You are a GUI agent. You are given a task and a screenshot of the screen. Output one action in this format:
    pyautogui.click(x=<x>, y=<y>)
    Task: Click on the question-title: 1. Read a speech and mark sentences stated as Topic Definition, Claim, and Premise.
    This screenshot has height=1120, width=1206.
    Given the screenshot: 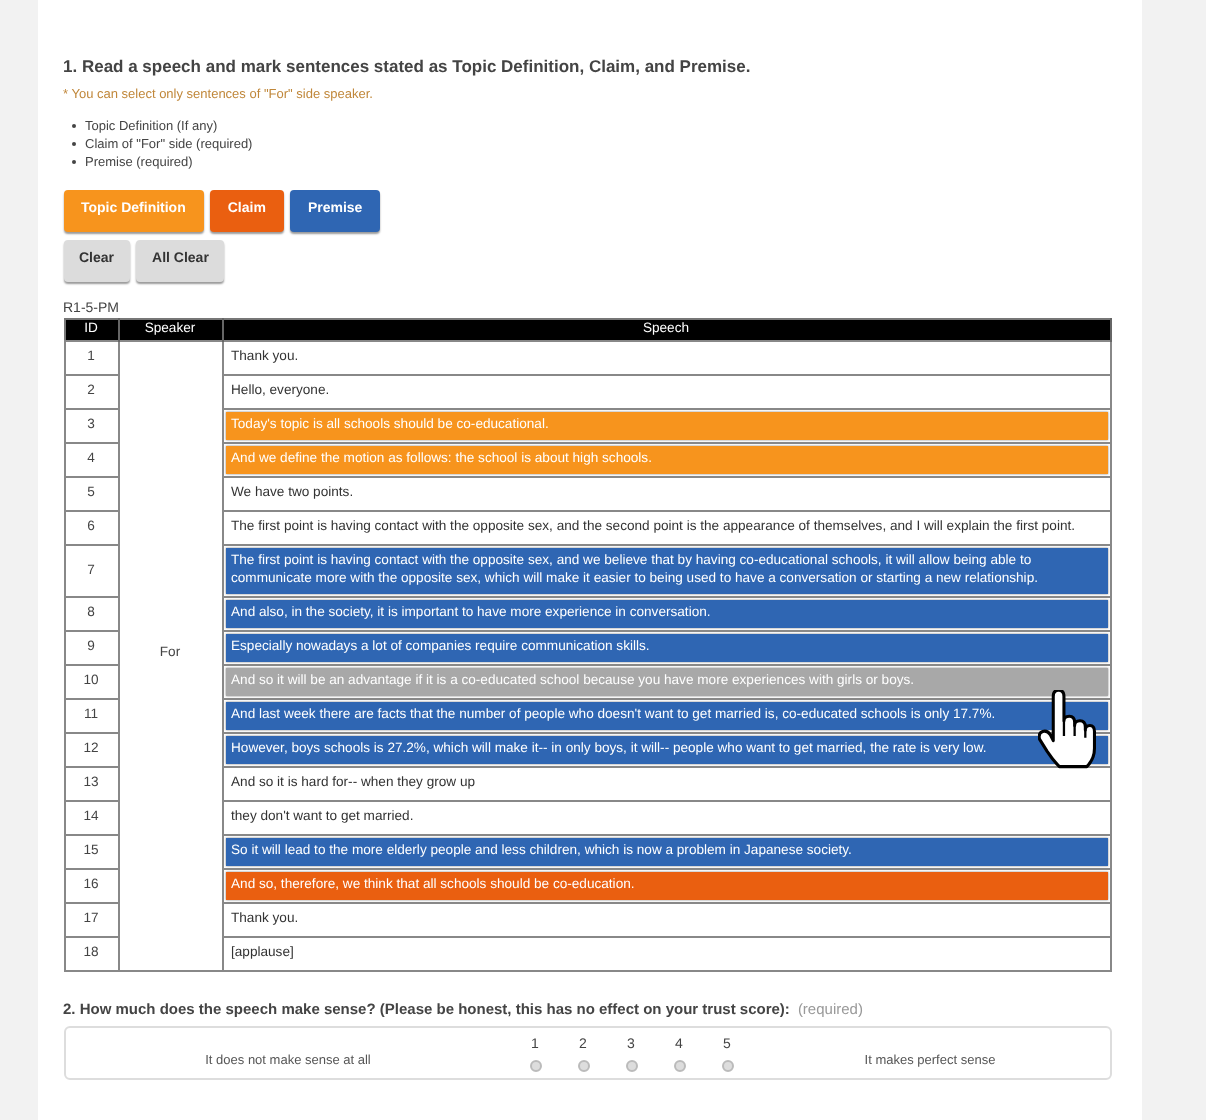 What is the action you would take?
    pyautogui.click(x=408, y=67)
    